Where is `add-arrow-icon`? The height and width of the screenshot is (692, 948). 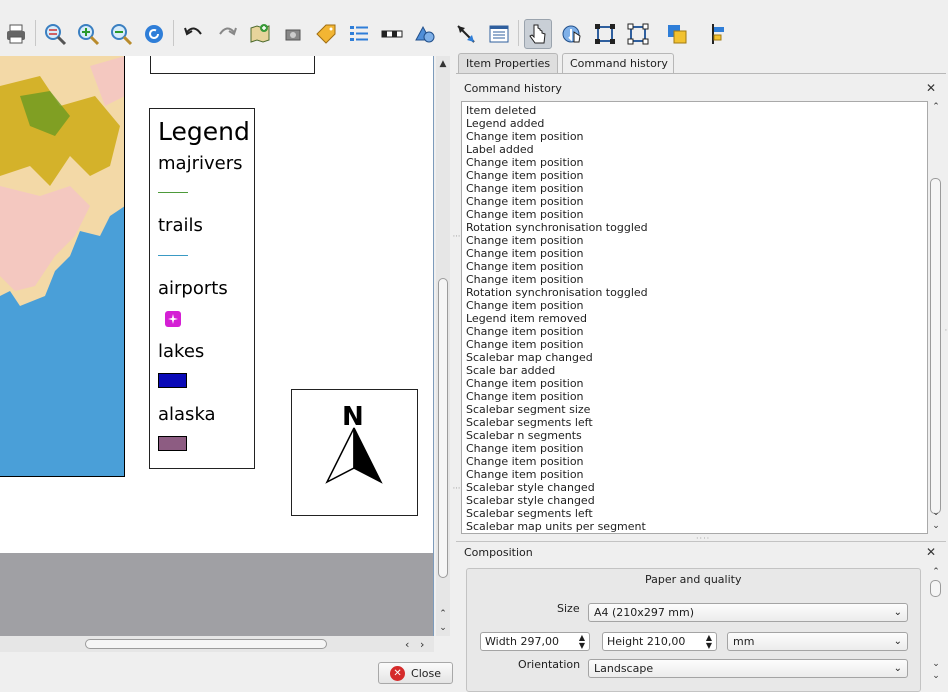
add-arrow-icon is located at coordinates (466, 34).